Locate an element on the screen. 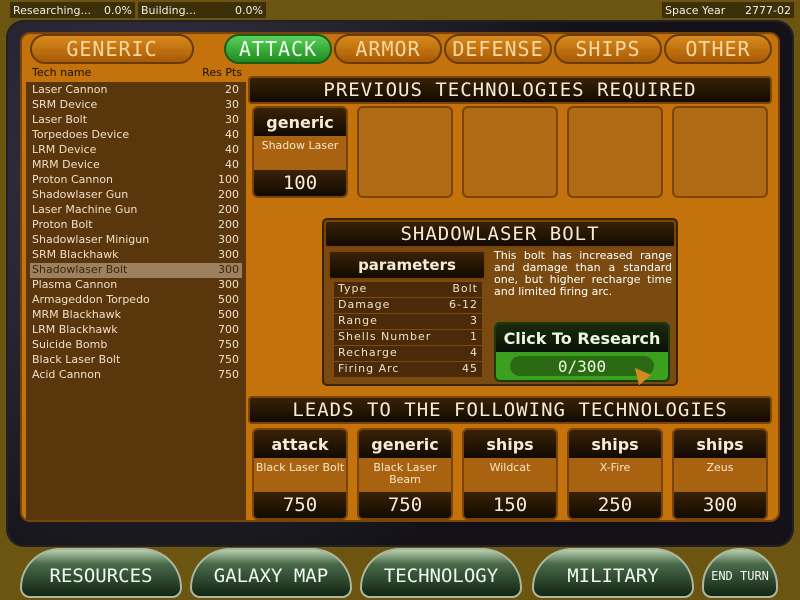 This screenshot has width=800, height=600. tab-ships: SHIPS is located at coordinates (608, 49).